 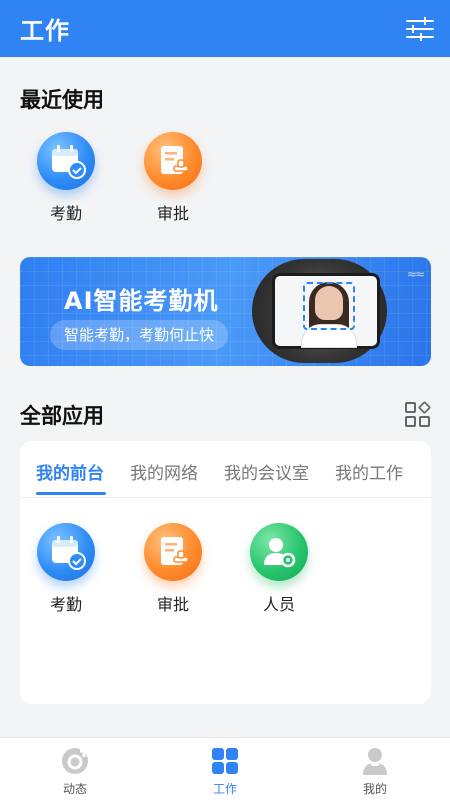 What do you see at coordinates (329, 306) in the screenshot?
I see `face-scan-frame` at bounding box center [329, 306].